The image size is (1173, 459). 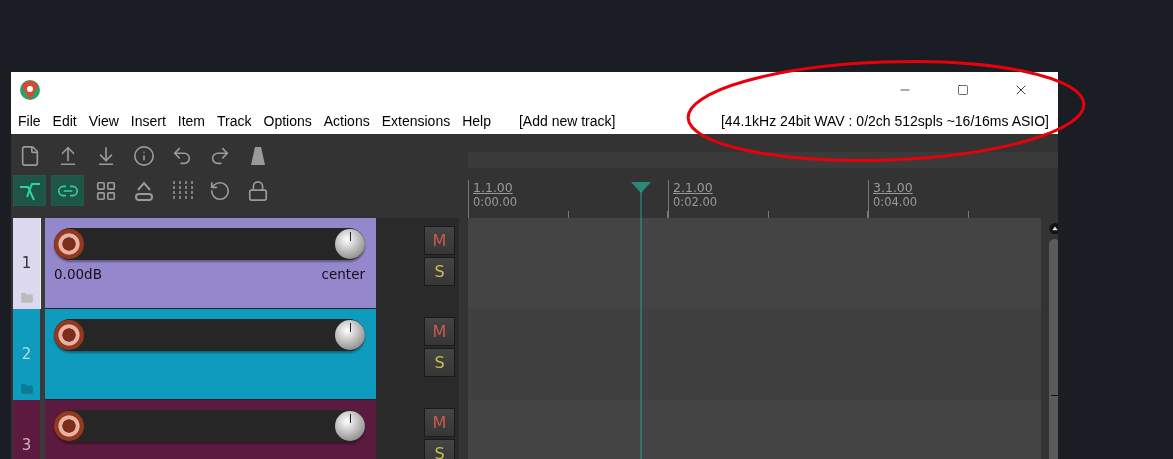 I want to click on menu-item: Insert, so click(x=148, y=121).